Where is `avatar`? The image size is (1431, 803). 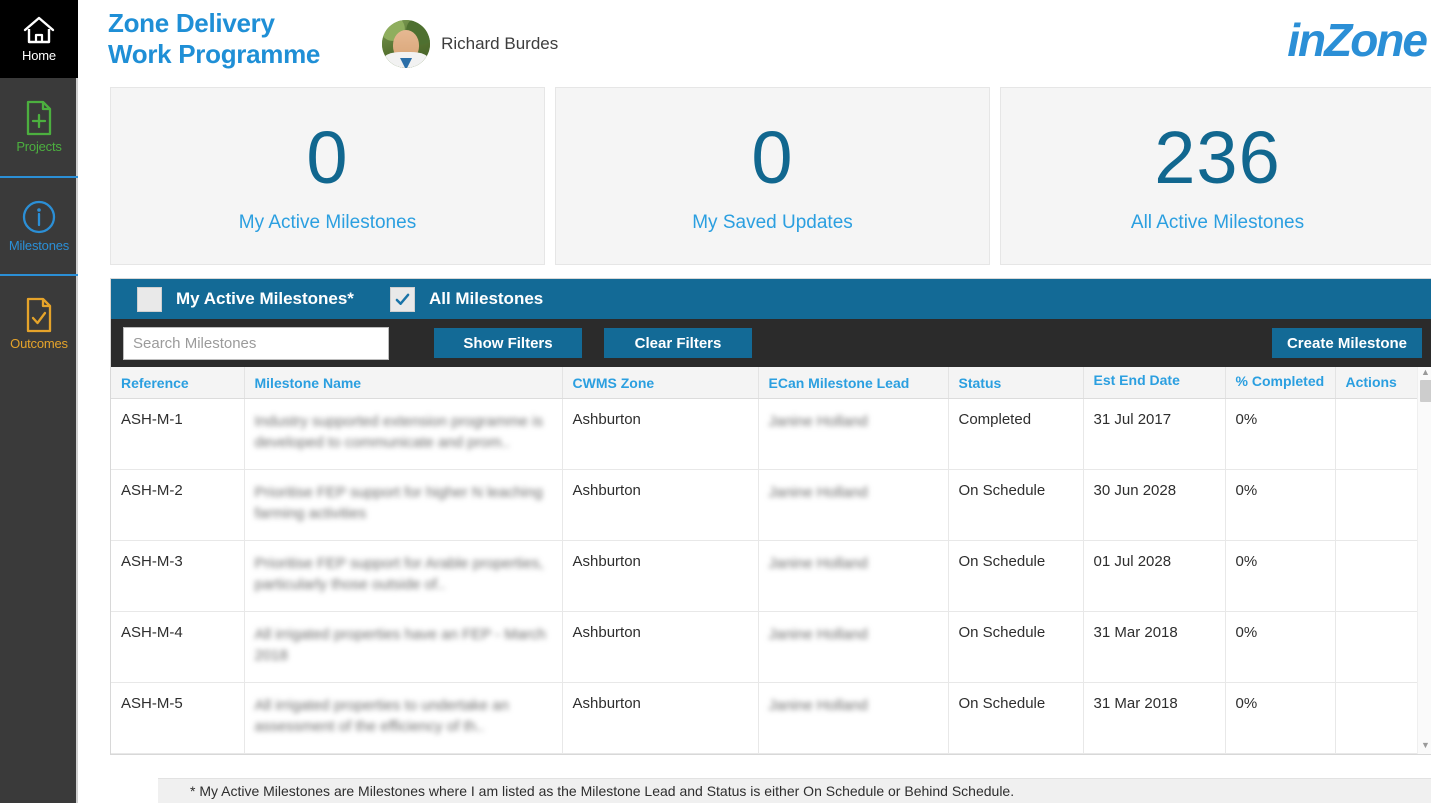 avatar is located at coordinates (406, 44).